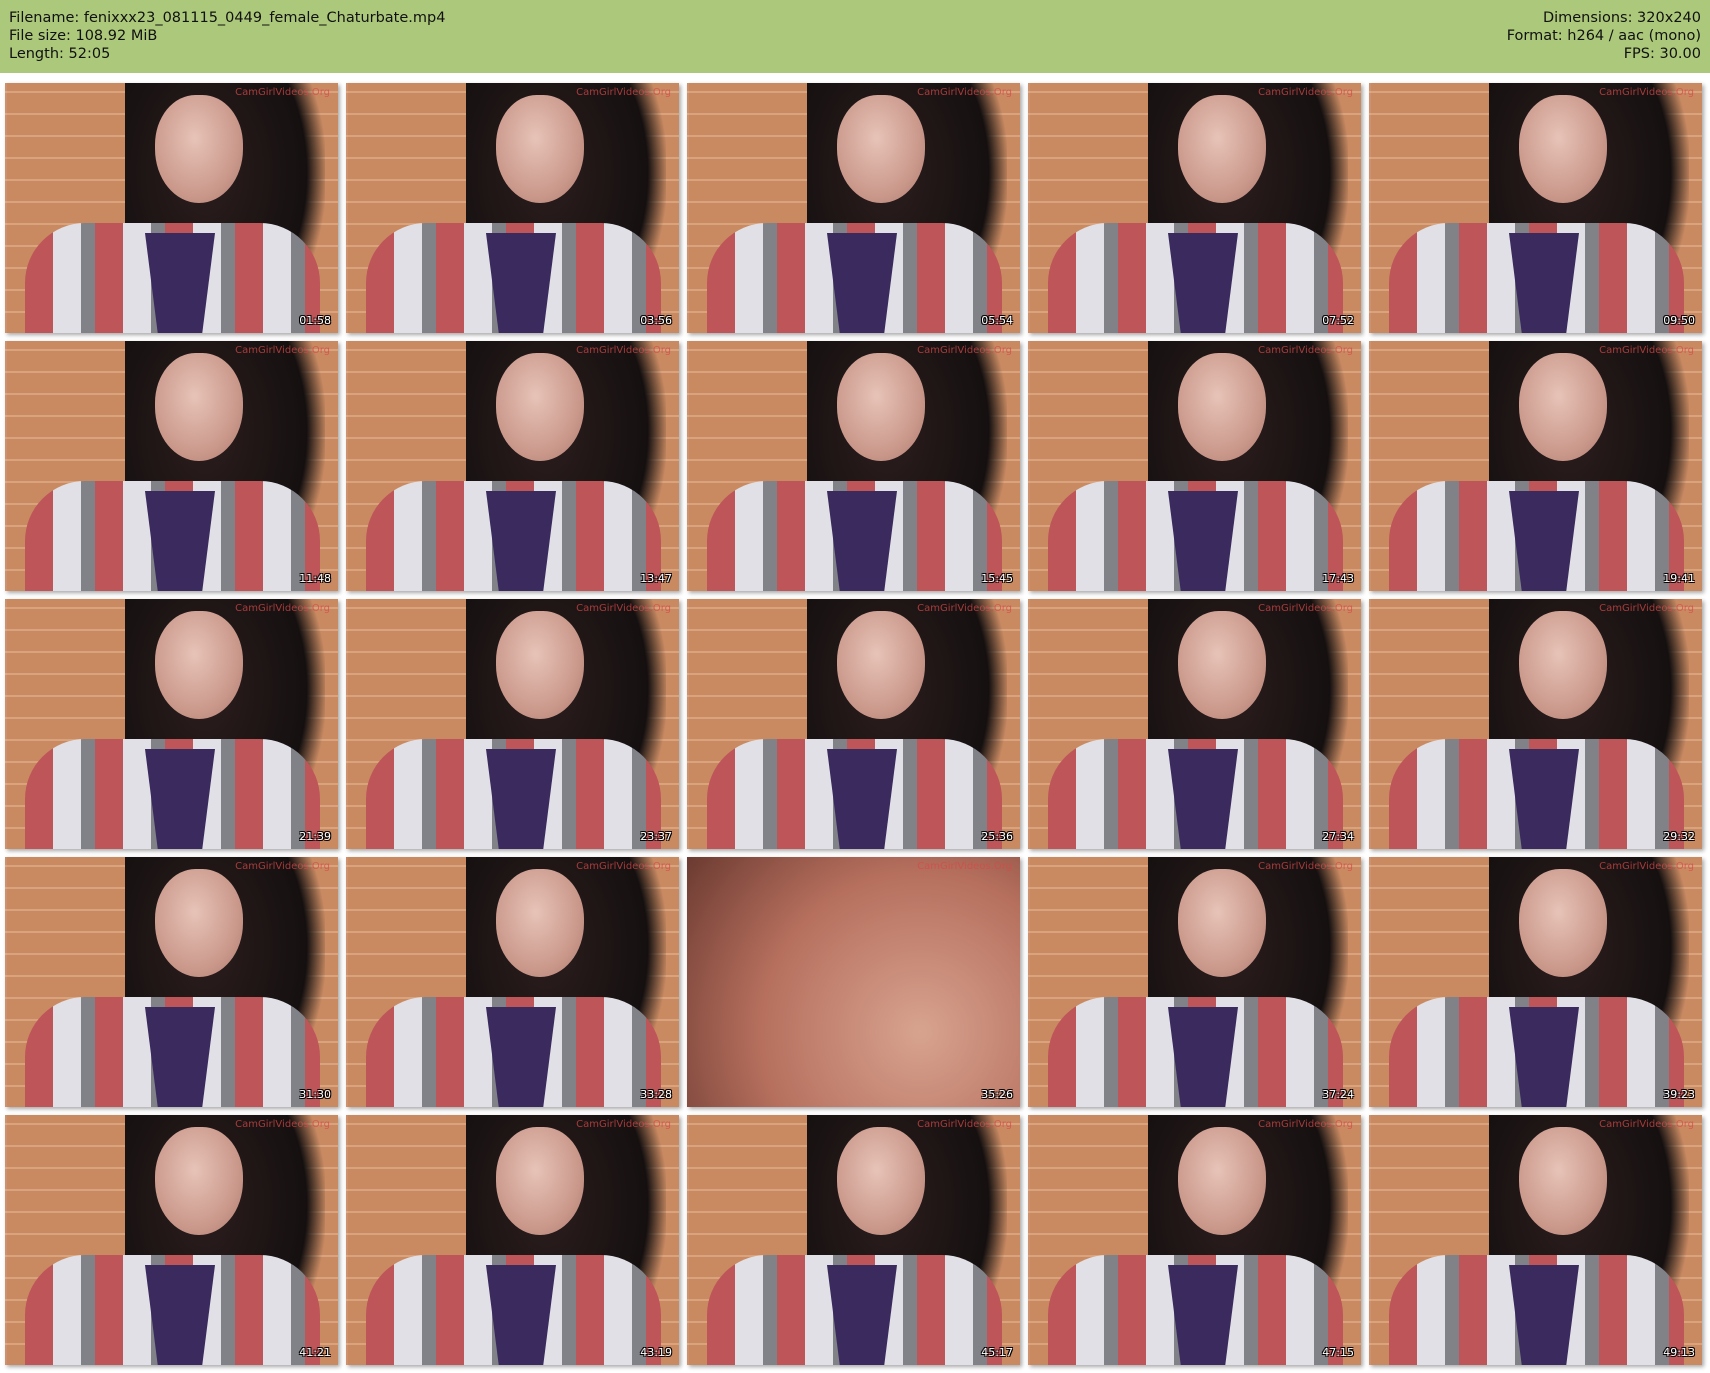 The image size is (1710, 1373). I want to click on video-thumbnail: CamGirlVideos.Org 05:54, so click(853, 208).